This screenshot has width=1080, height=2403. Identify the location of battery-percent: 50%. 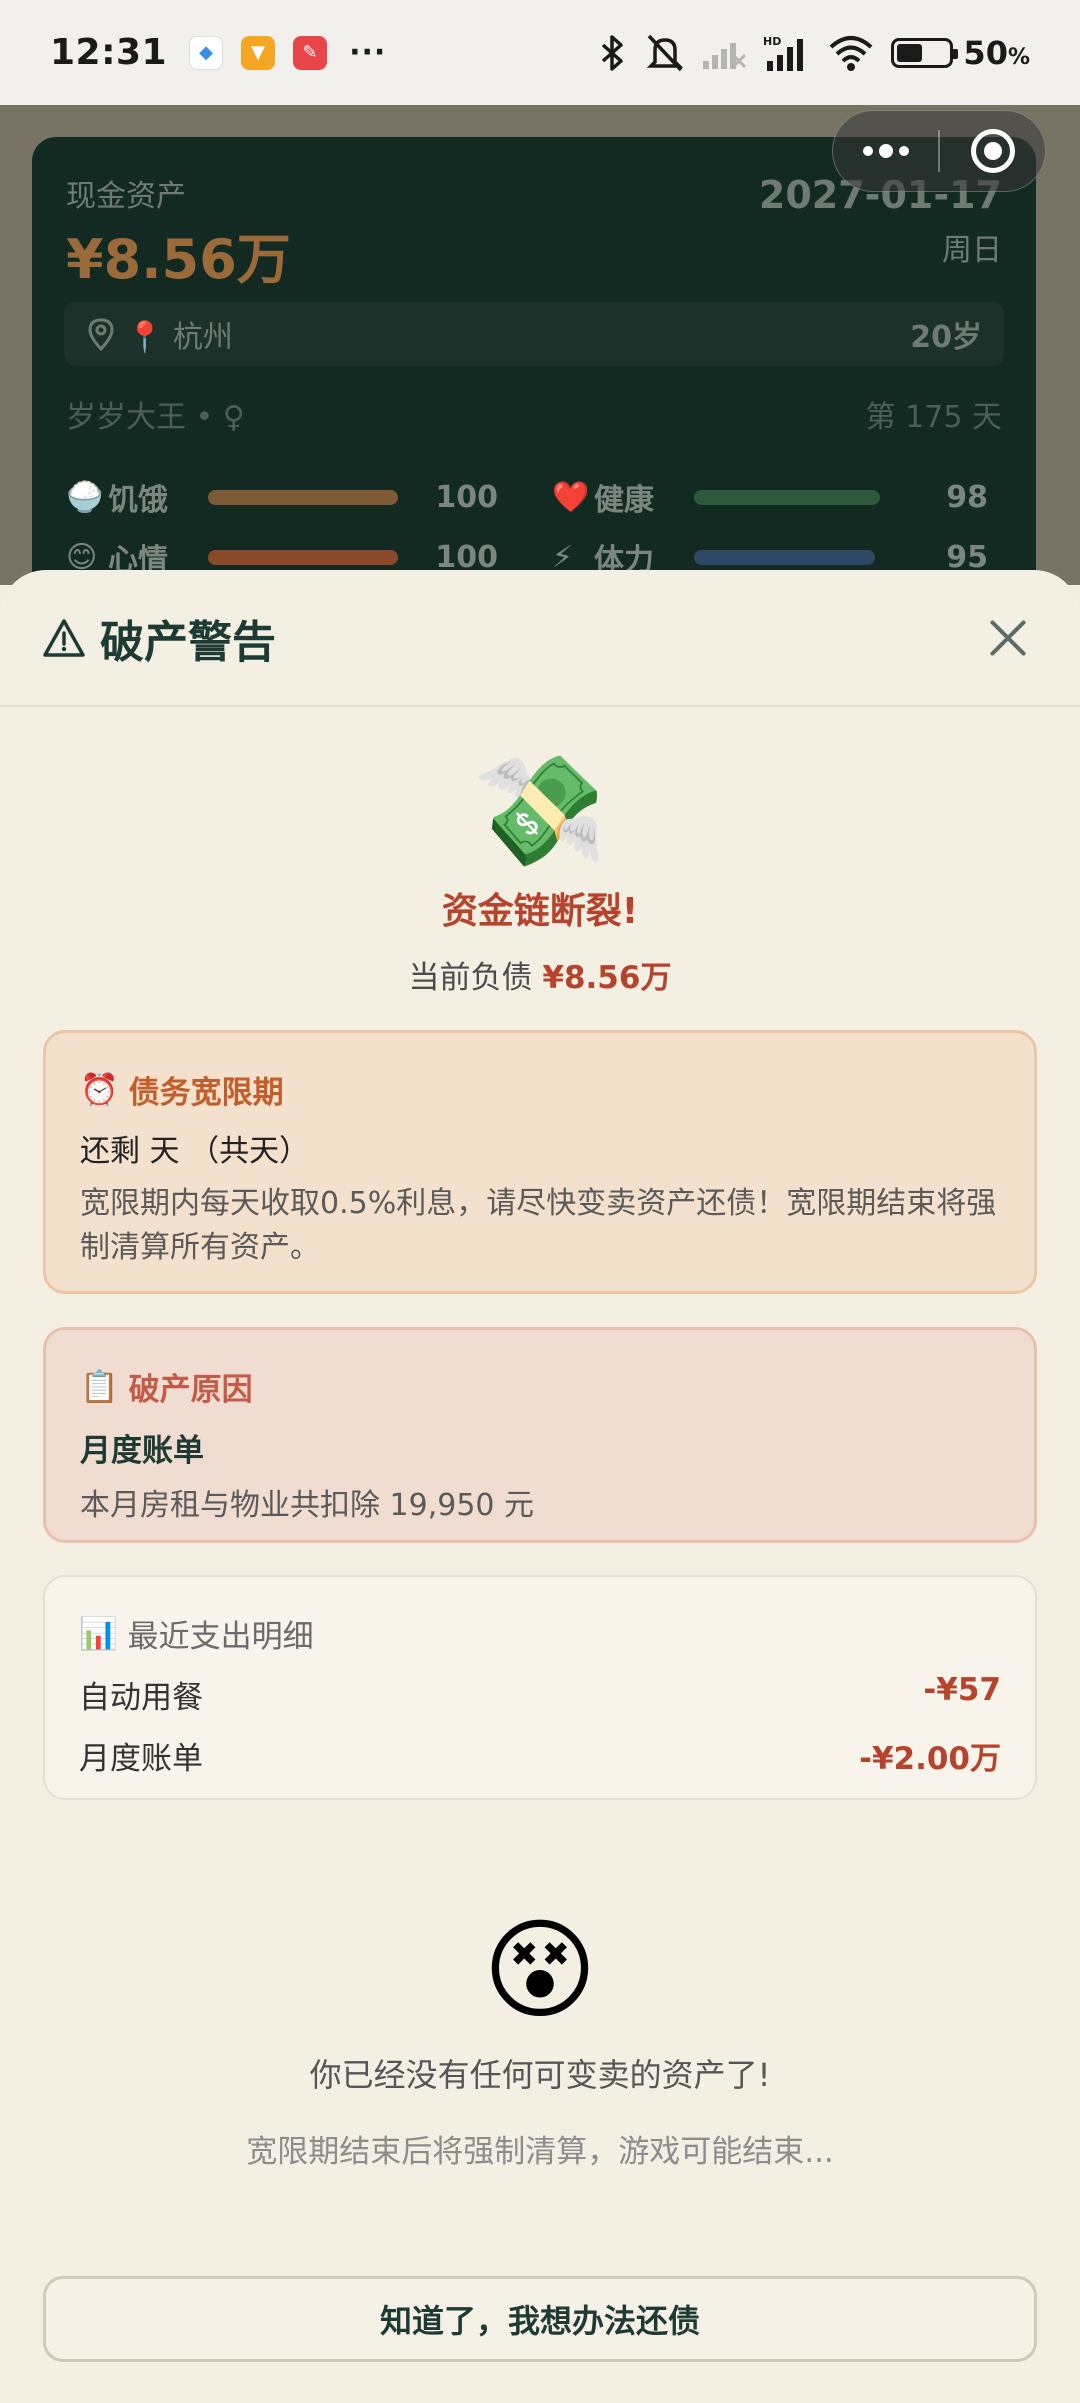
(996, 52).